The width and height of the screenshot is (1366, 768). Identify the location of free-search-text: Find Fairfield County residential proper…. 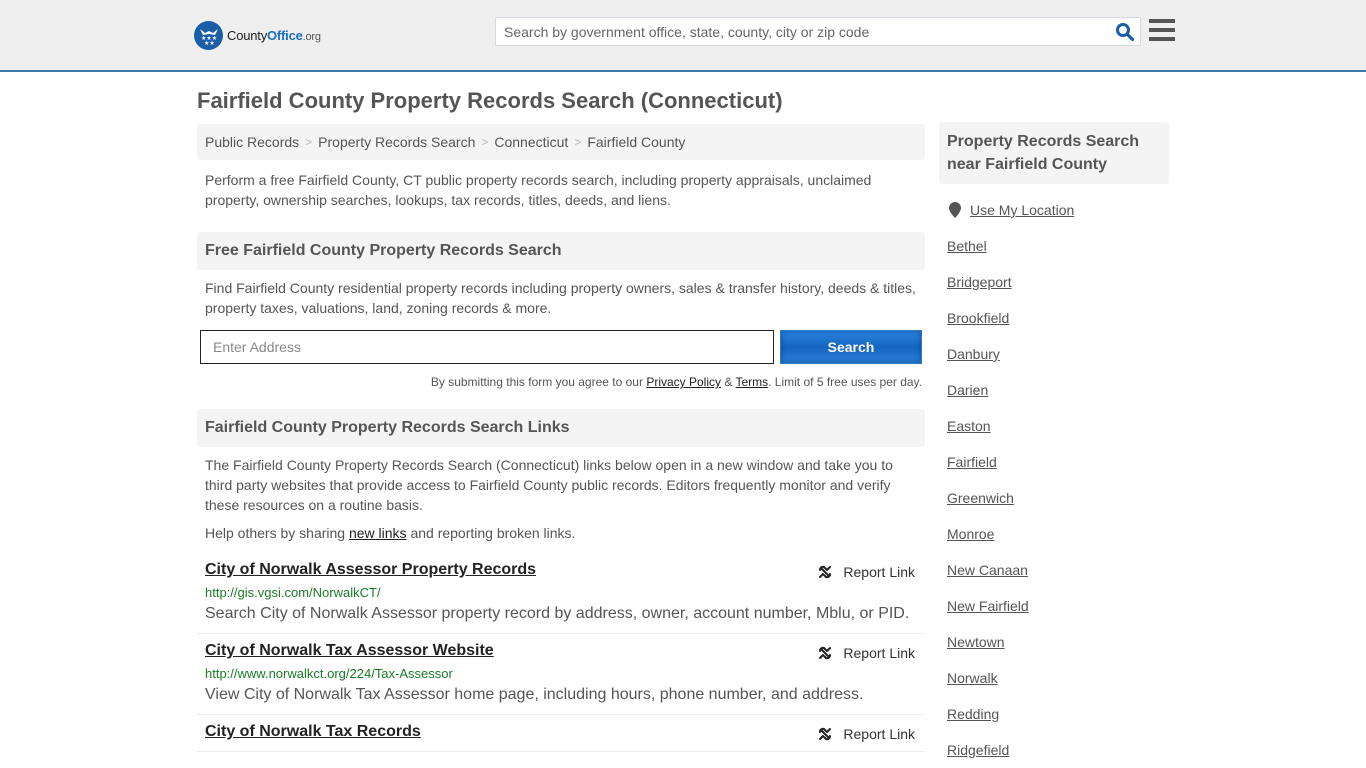
(560, 298).